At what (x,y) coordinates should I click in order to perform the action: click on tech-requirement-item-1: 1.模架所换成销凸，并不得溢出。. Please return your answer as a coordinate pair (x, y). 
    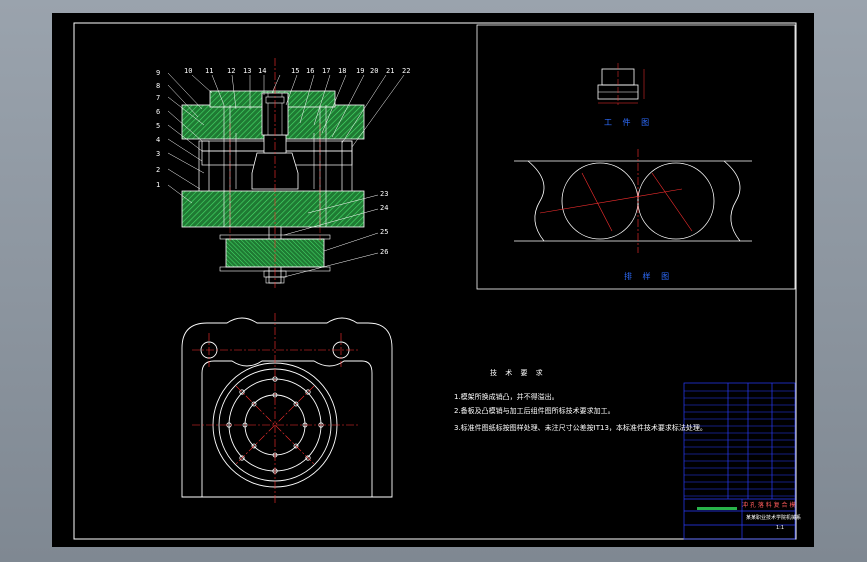
    Looking at the image, I should click on (506, 397).